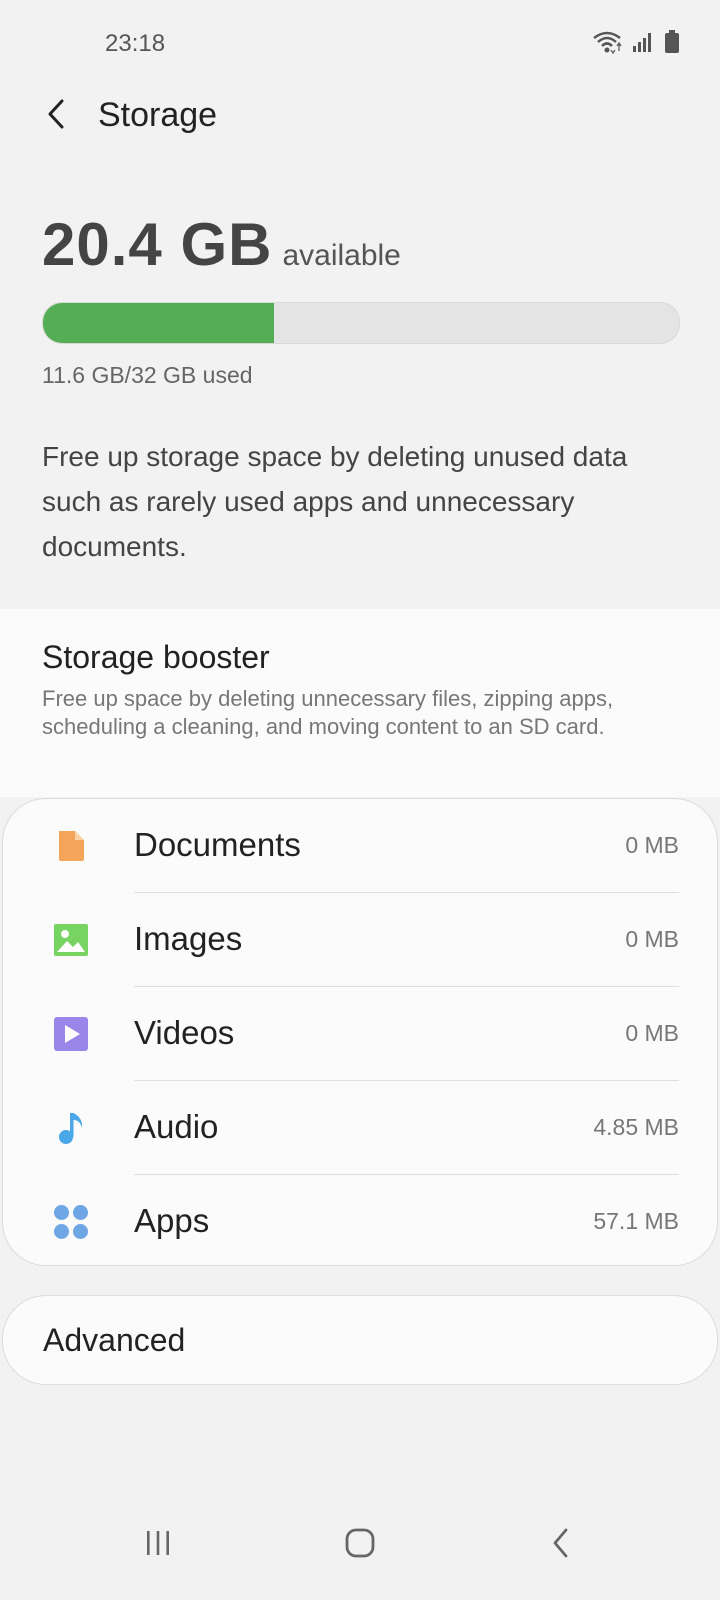 The height and width of the screenshot is (1600, 720). Describe the element at coordinates (361, 846) in the screenshot. I see `category-documents: Documents 0 MB` at that location.